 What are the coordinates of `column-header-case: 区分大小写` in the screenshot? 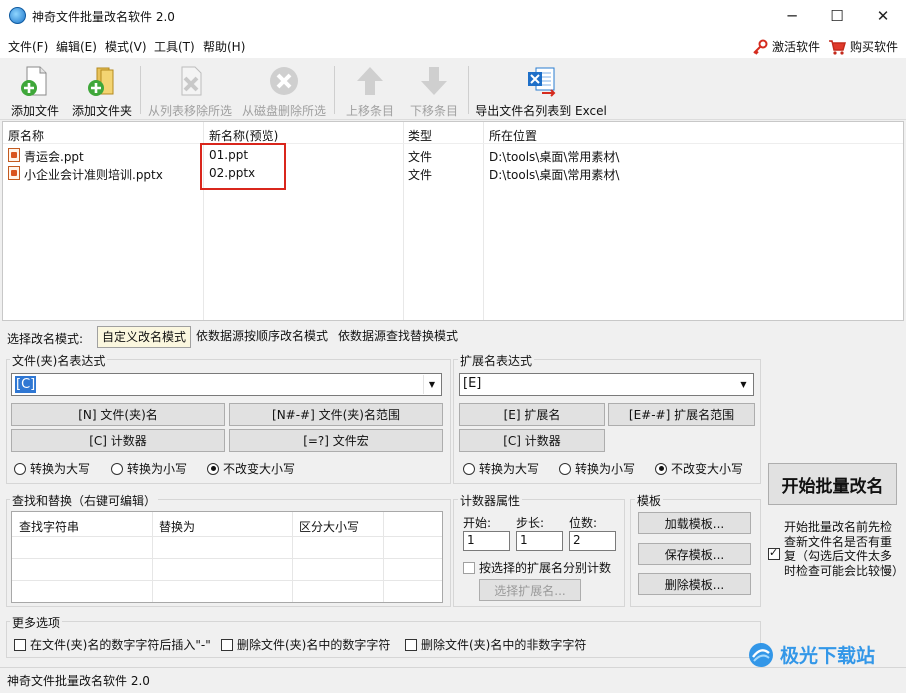 It's located at (329, 526).